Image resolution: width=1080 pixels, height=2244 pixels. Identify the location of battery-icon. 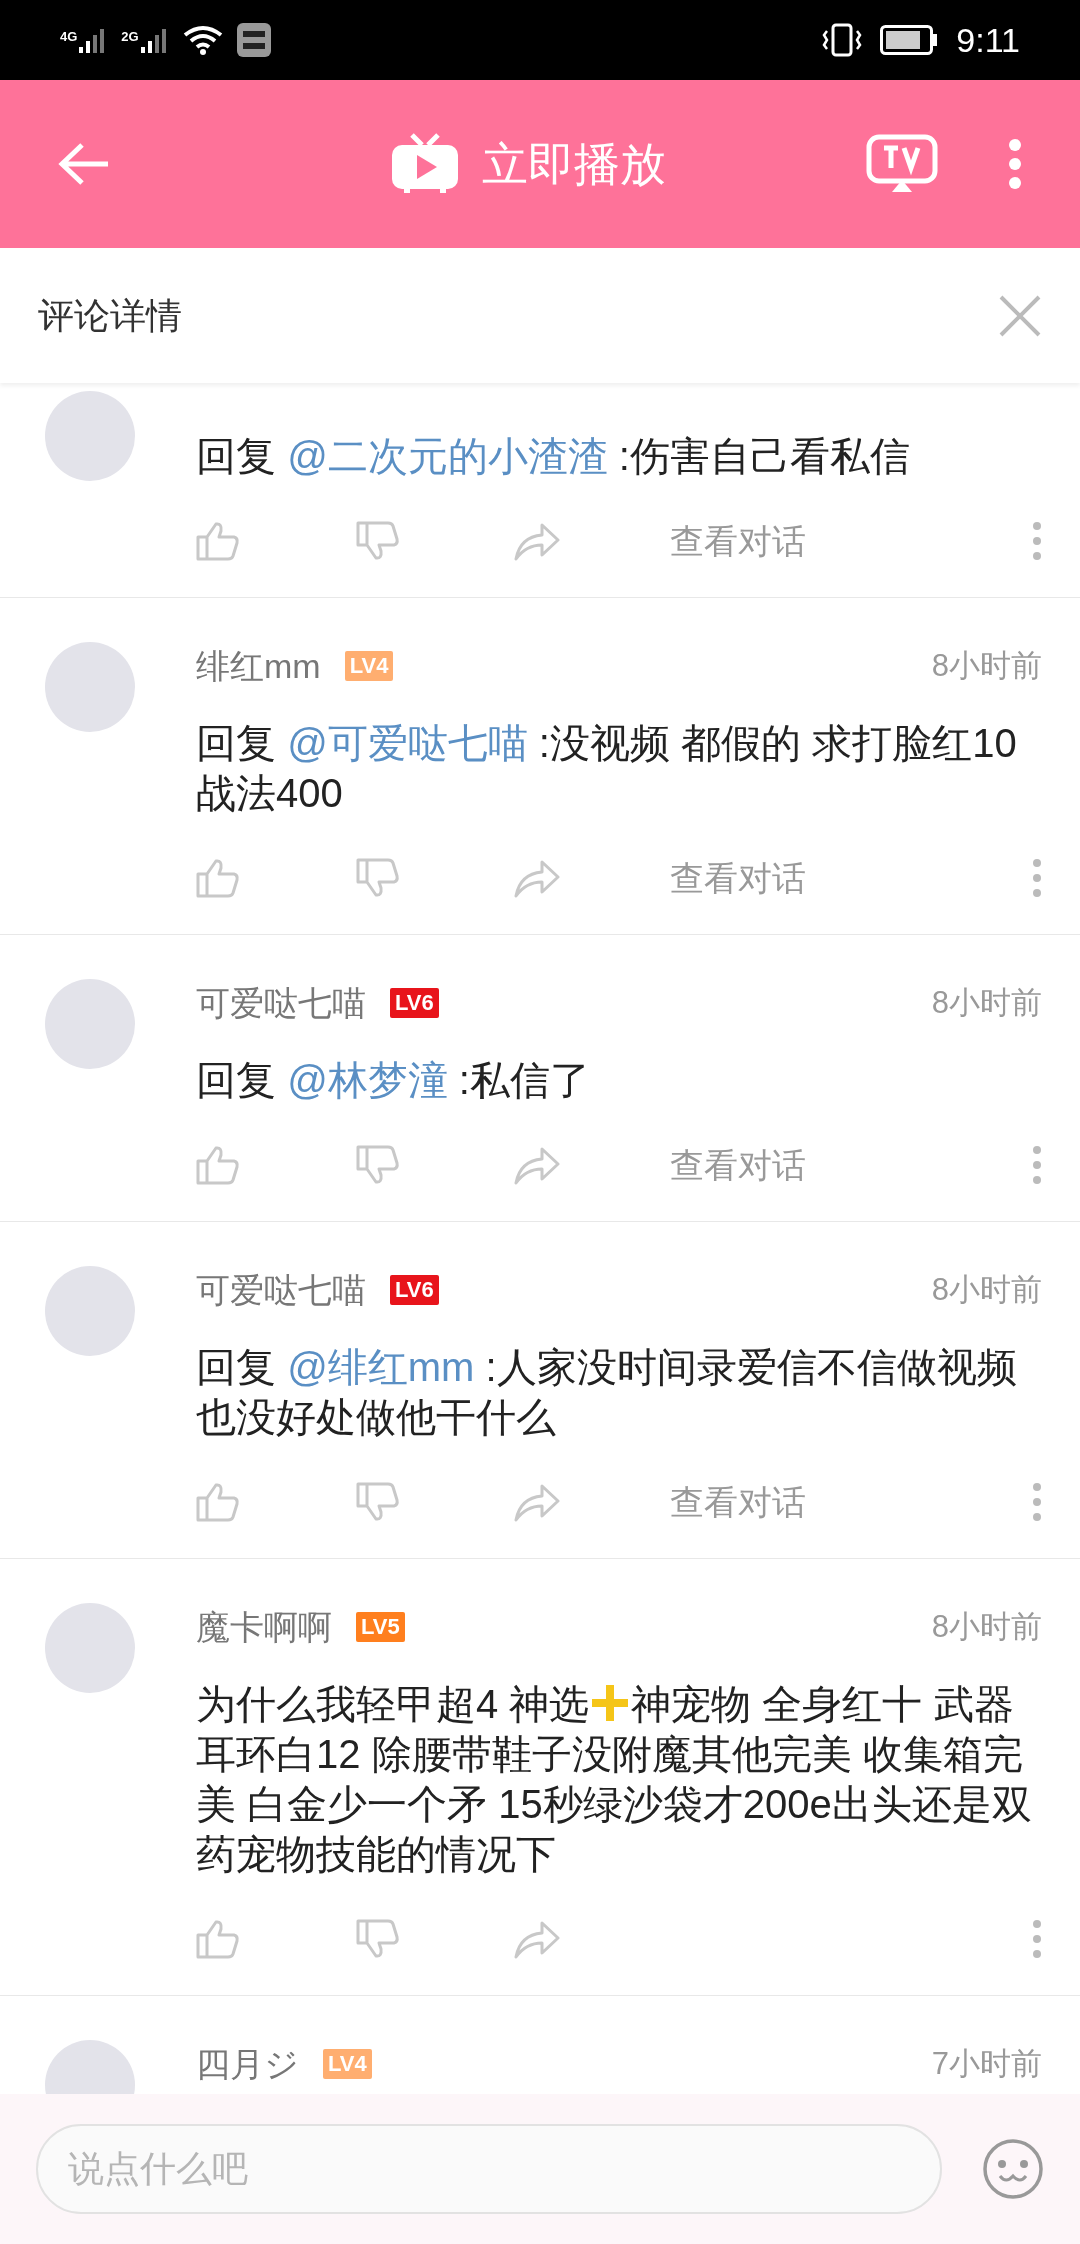
(909, 40).